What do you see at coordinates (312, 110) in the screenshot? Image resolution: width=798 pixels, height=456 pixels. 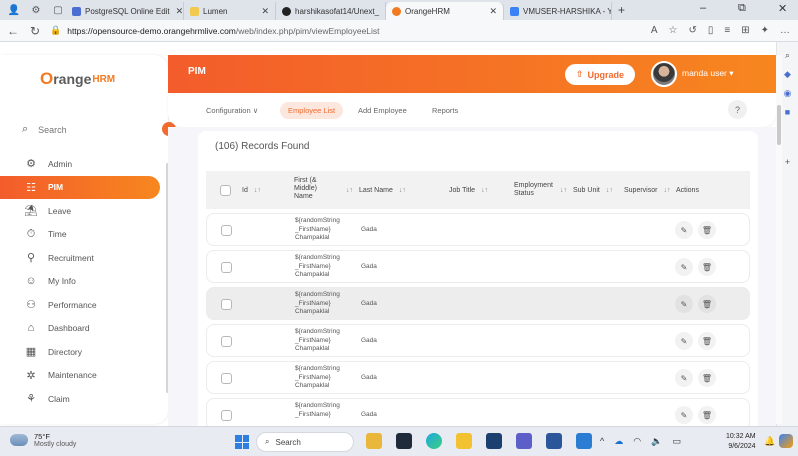 I see `tab-employee-list: Employee List` at bounding box center [312, 110].